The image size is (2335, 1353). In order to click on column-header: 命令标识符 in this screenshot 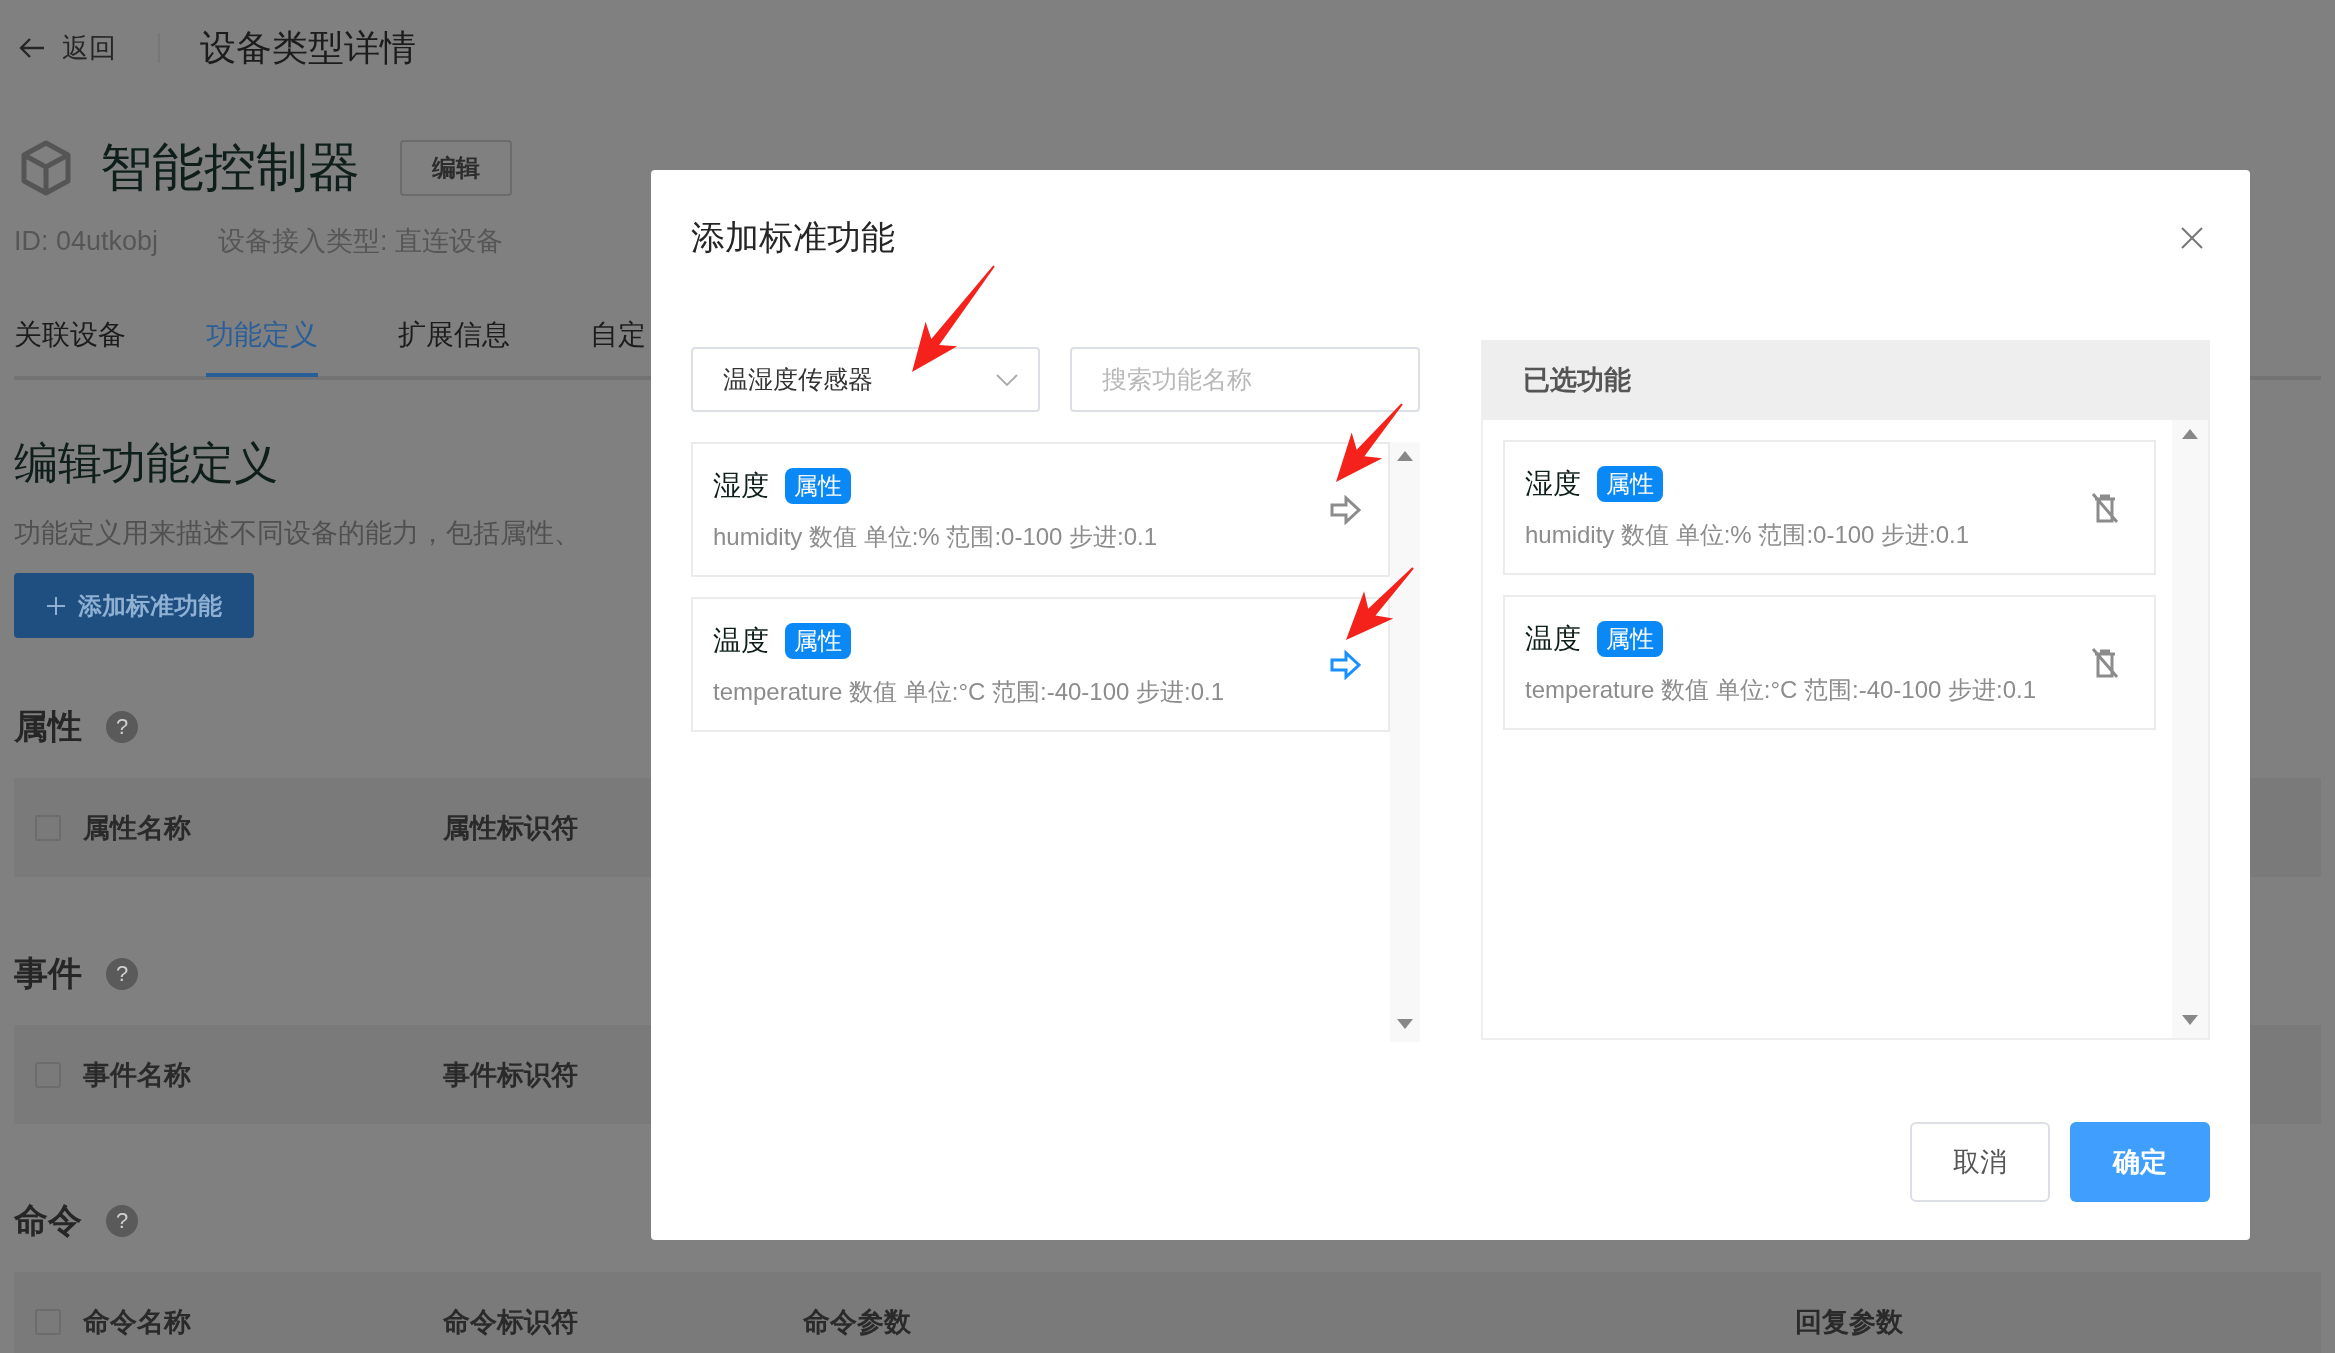, I will do `click(511, 1322)`.